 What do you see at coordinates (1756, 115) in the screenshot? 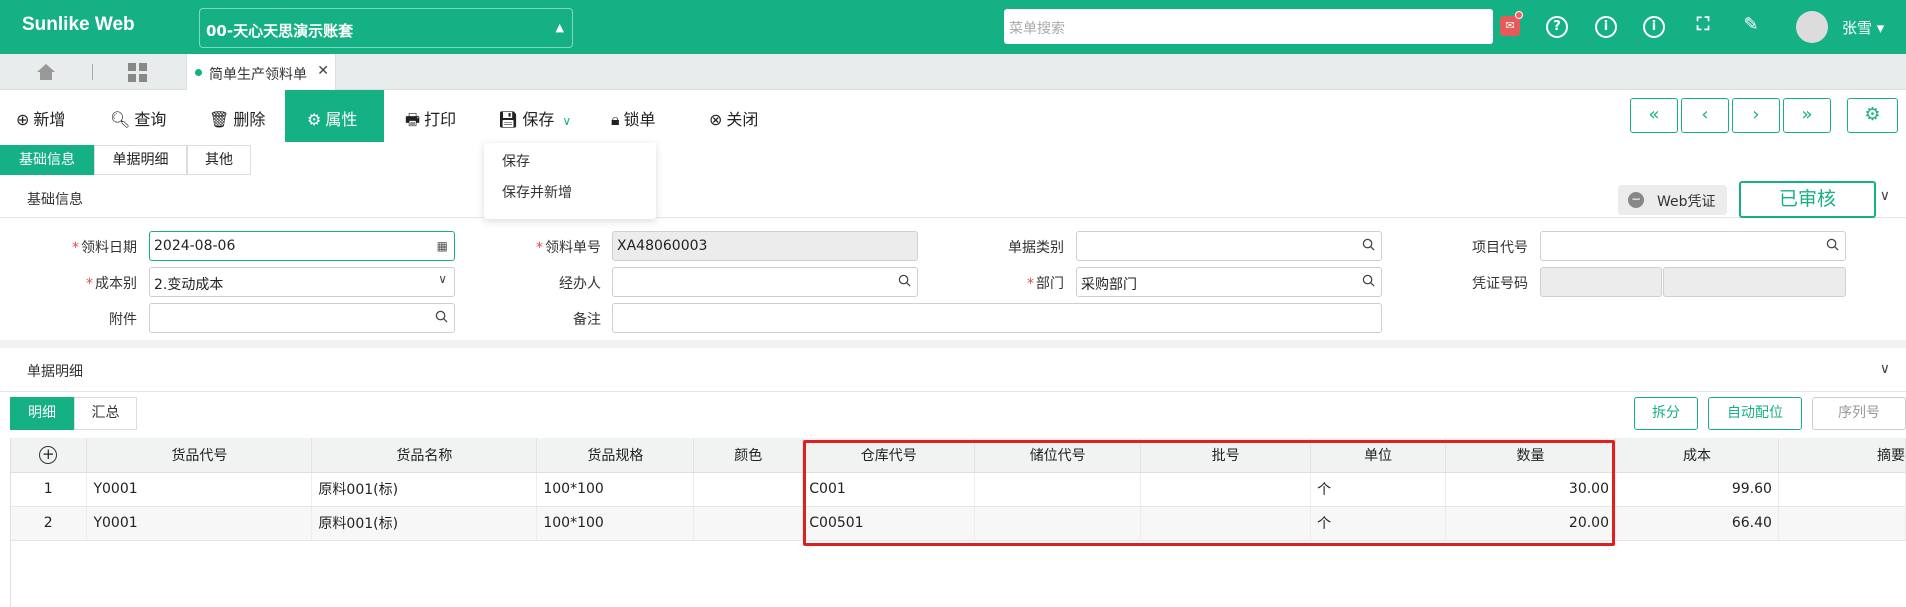
I see `next-record-button: ›` at bounding box center [1756, 115].